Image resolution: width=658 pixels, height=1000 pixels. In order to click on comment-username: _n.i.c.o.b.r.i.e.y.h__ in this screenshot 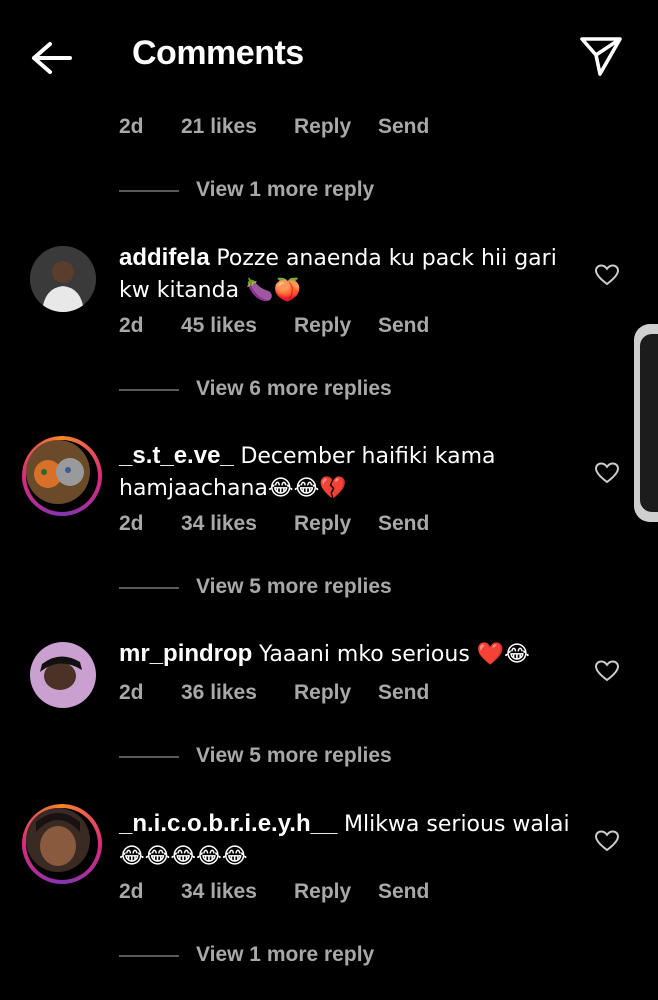, I will do `click(228, 823)`.